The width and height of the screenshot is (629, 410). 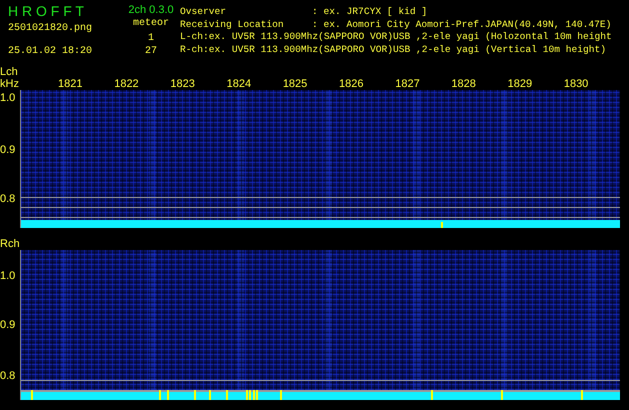 I want to click on app-title: H R O F F T, so click(x=46, y=11).